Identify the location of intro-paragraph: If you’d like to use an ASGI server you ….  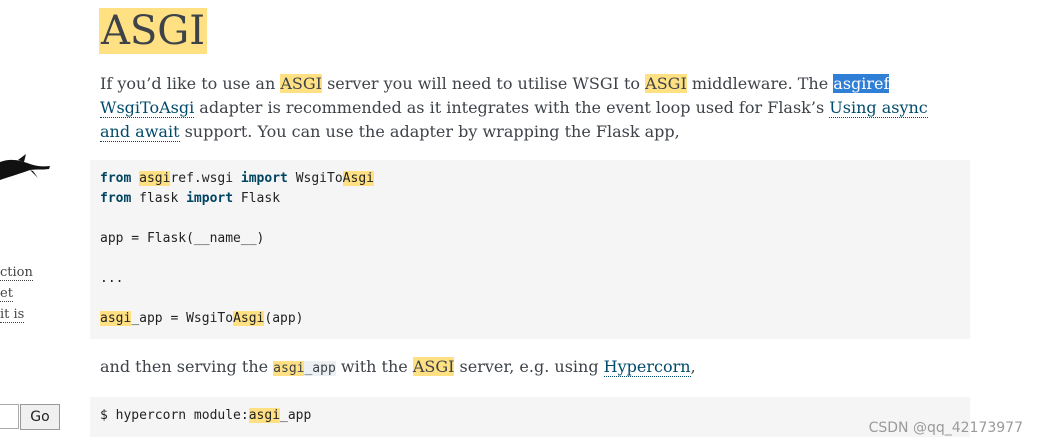
(530, 108).